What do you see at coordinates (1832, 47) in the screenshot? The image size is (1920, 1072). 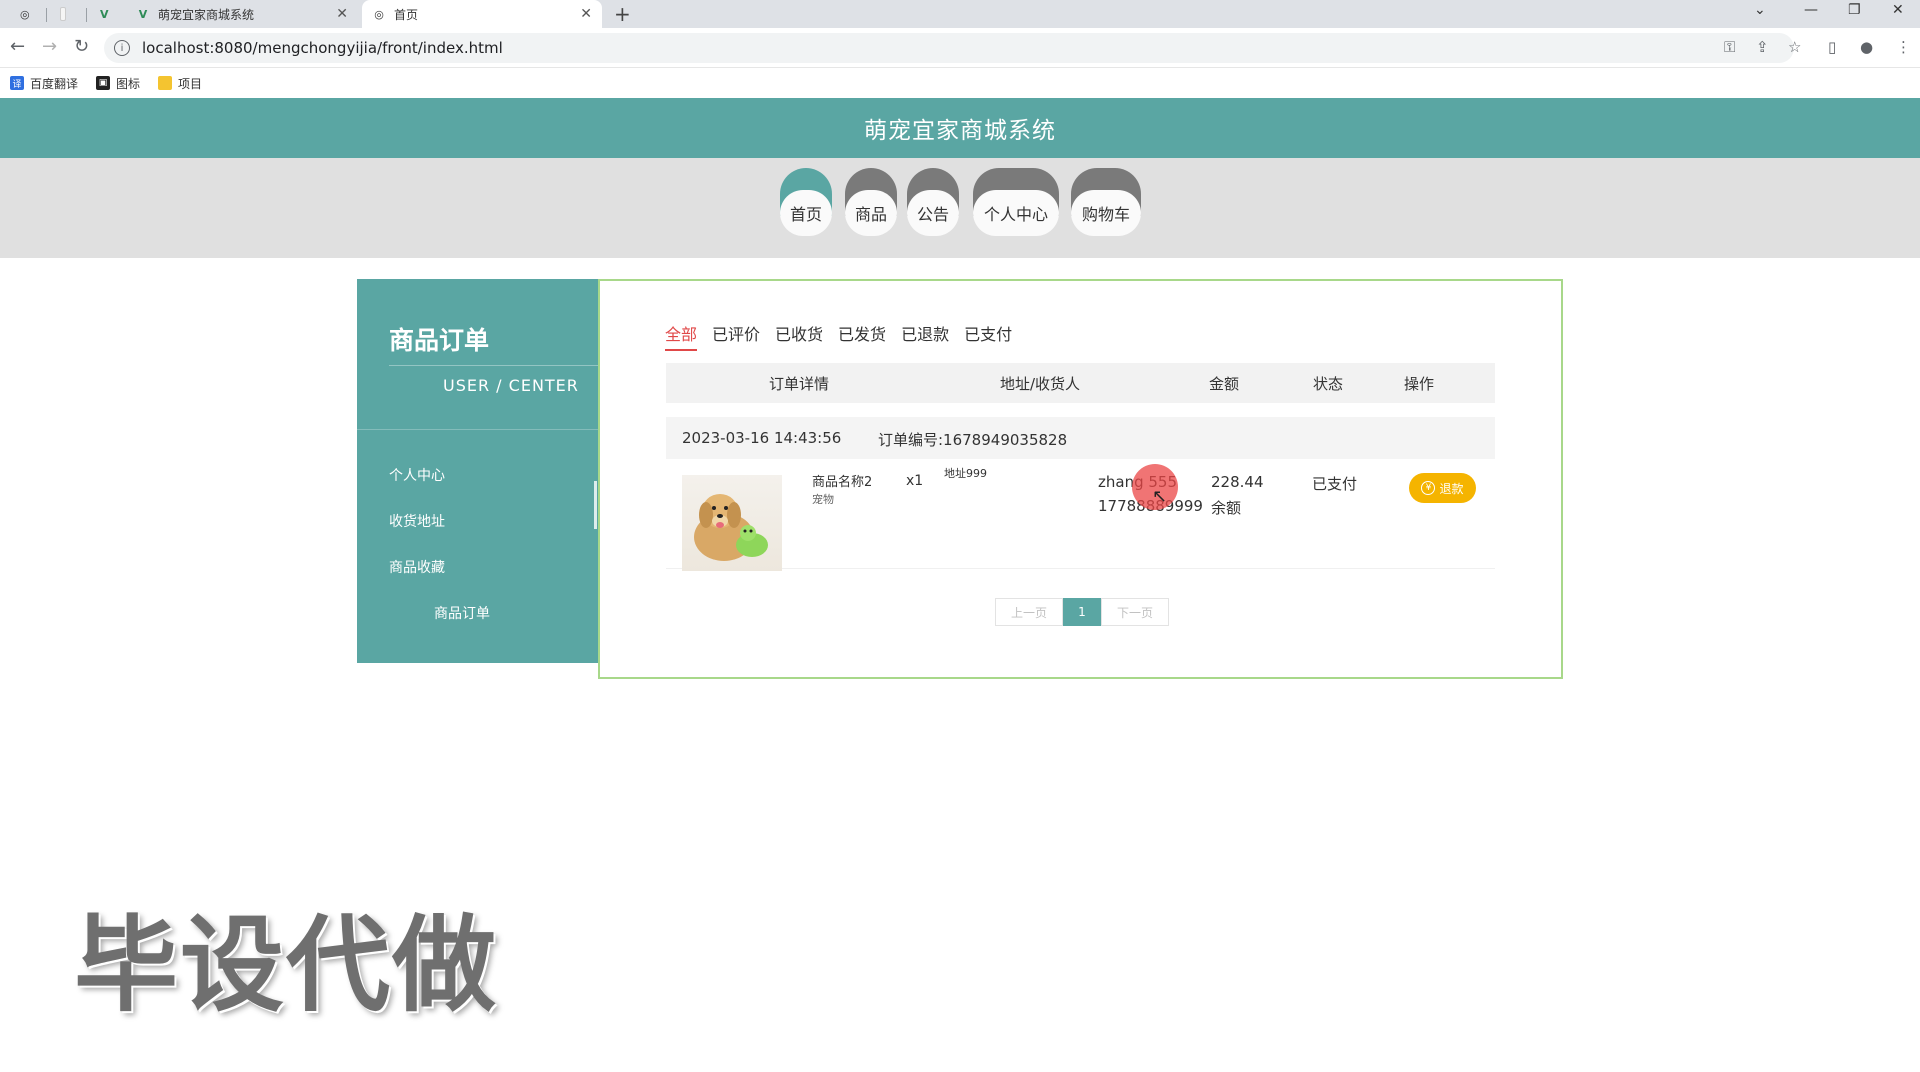 I see `side-panel-icon: ▯` at bounding box center [1832, 47].